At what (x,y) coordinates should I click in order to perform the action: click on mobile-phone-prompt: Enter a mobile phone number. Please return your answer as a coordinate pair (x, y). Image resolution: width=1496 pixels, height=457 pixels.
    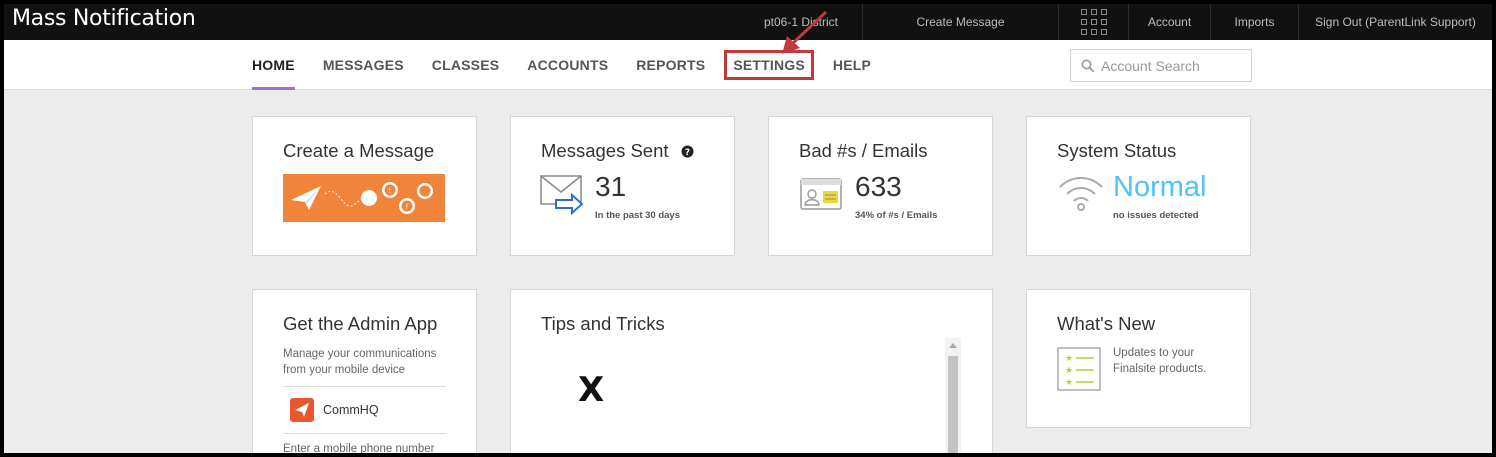
    Looking at the image, I should click on (359, 448).